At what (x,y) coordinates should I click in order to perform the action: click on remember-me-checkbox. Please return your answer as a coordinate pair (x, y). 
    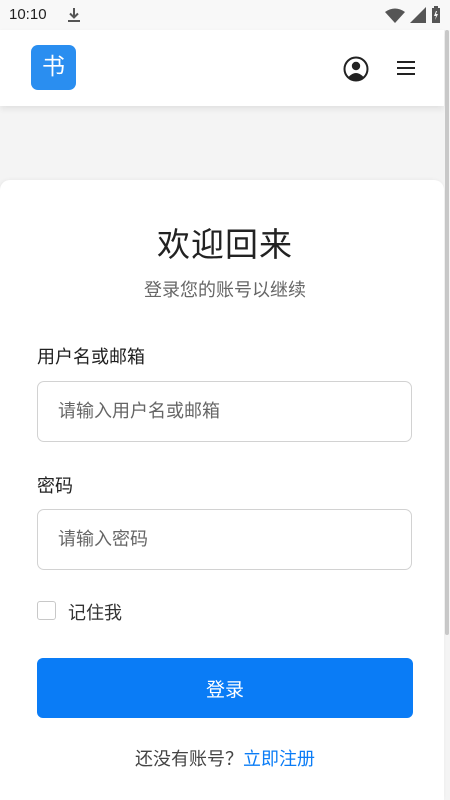
    Looking at the image, I should click on (46, 610).